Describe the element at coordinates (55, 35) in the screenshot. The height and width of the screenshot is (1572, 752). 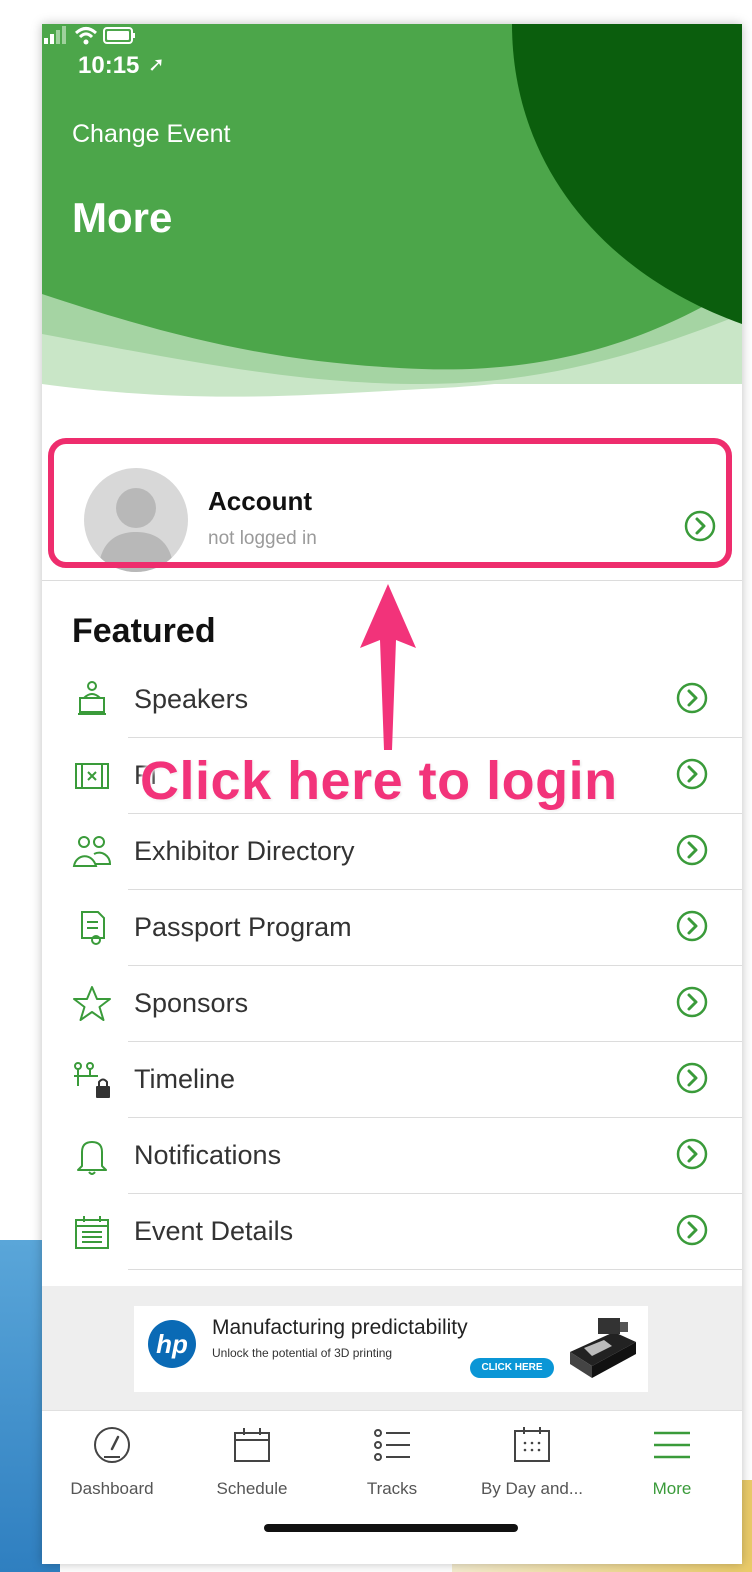
I see `signal-icon` at that location.